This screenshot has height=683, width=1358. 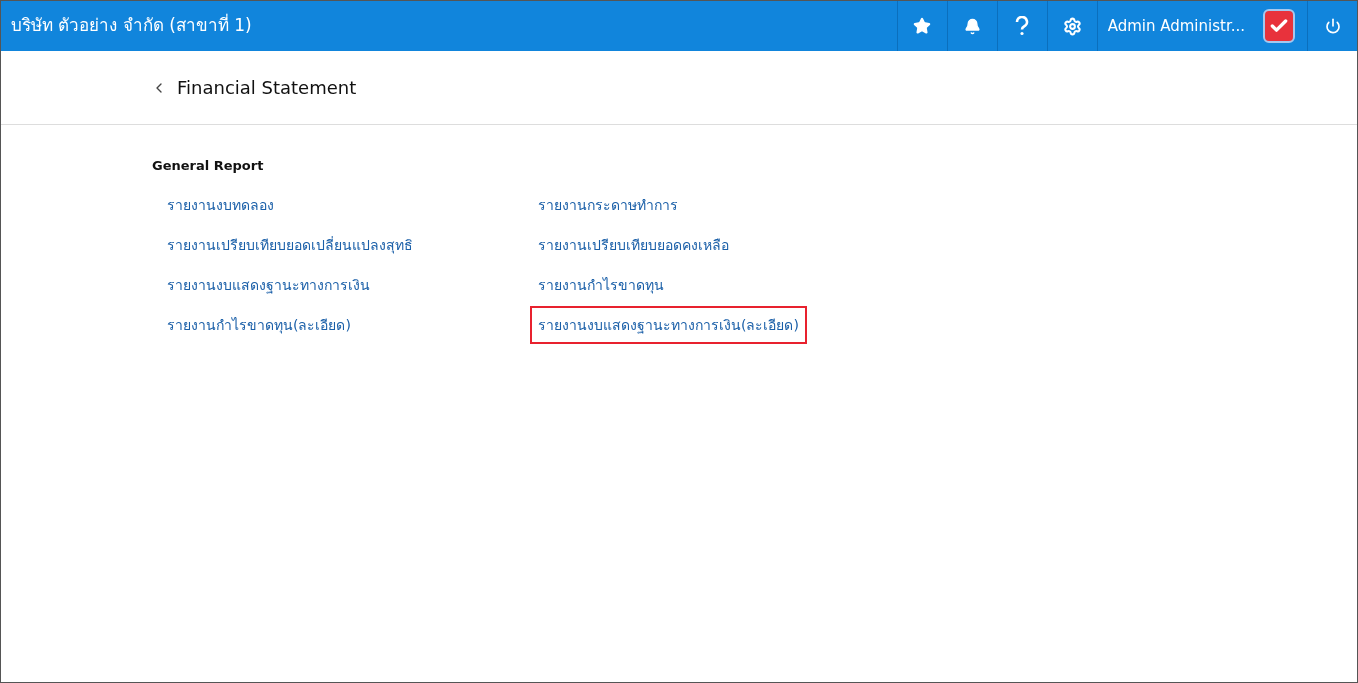 What do you see at coordinates (633, 244) in the screenshot?
I see `report-link: รายงานเปรียบเทียบยอดคงเหลือ` at bounding box center [633, 244].